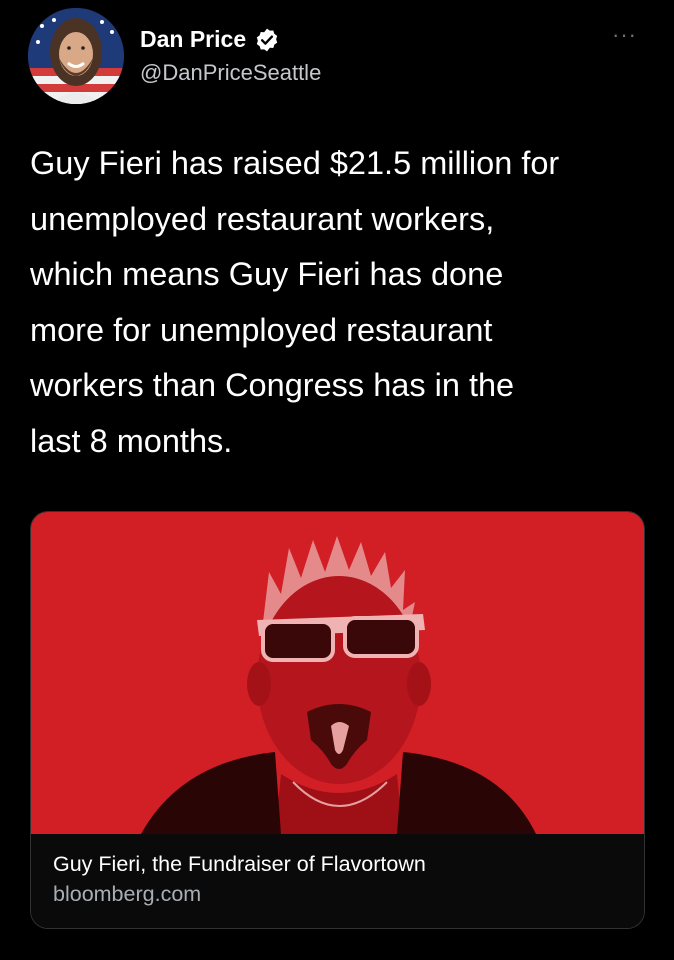 The image size is (674, 960). Describe the element at coordinates (261, 329) in the screenshot. I see `tweet-text-line: more for unemployed restaurant` at that location.